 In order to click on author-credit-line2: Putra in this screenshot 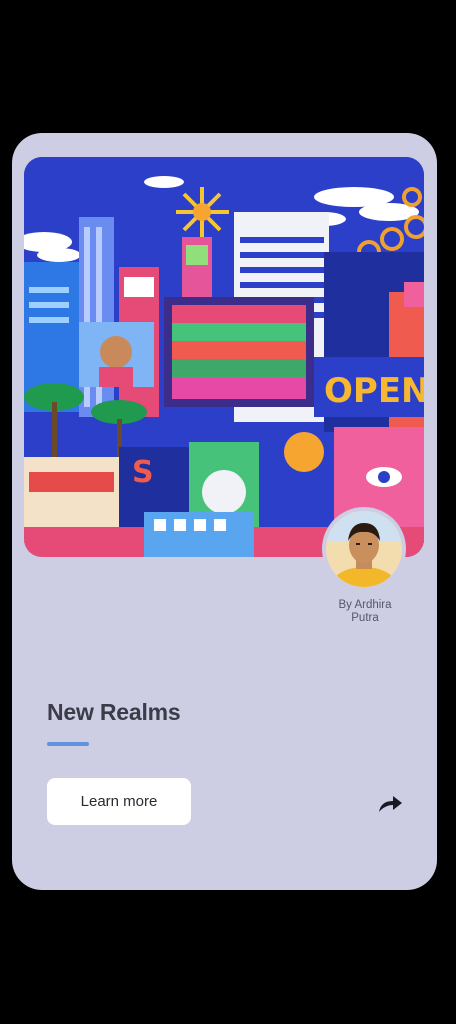, I will do `click(365, 618)`.